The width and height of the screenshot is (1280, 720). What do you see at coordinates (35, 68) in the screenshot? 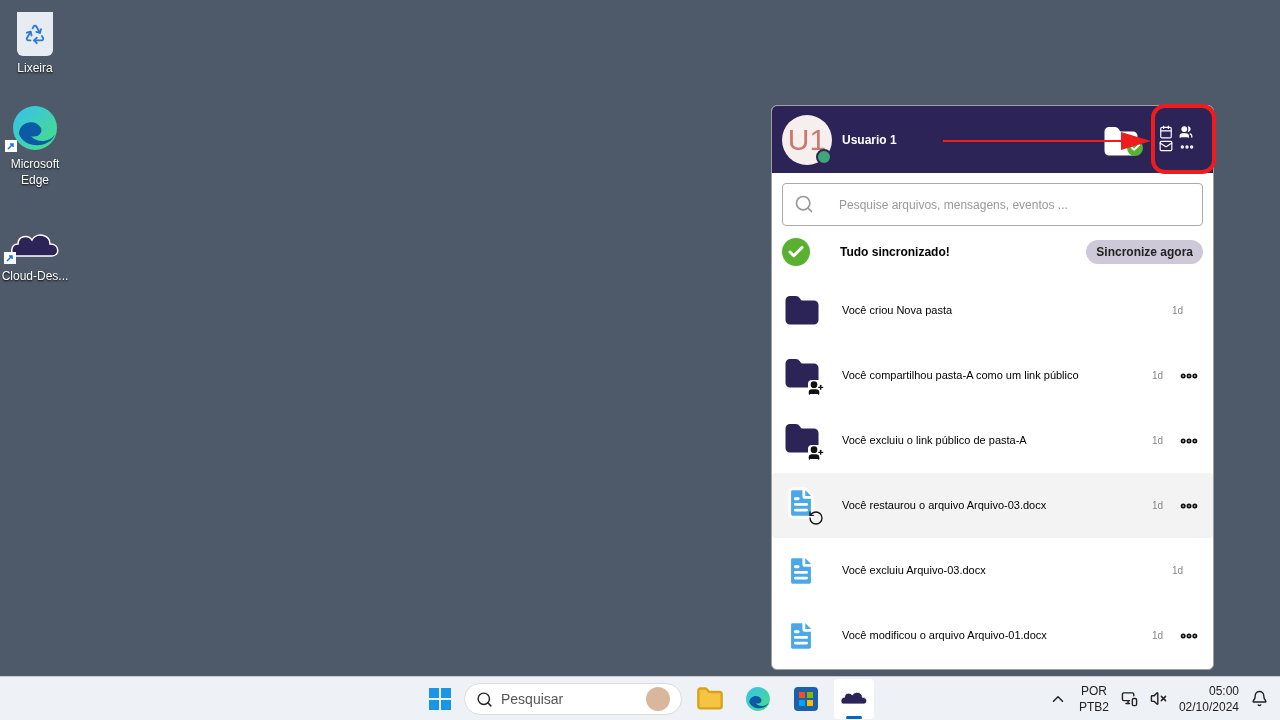
I see `desktop-icon-label: Lixeira` at bounding box center [35, 68].